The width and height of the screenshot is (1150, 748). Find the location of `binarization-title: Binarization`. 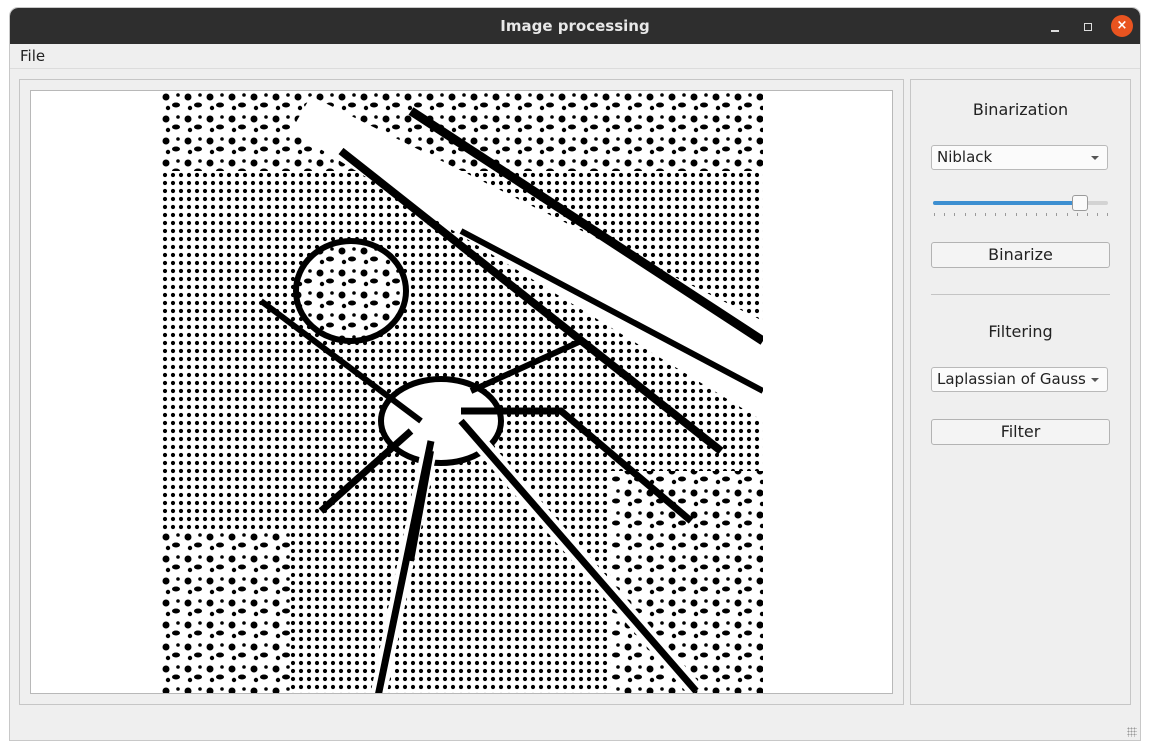

binarization-title: Binarization is located at coordinates (1020, 109).